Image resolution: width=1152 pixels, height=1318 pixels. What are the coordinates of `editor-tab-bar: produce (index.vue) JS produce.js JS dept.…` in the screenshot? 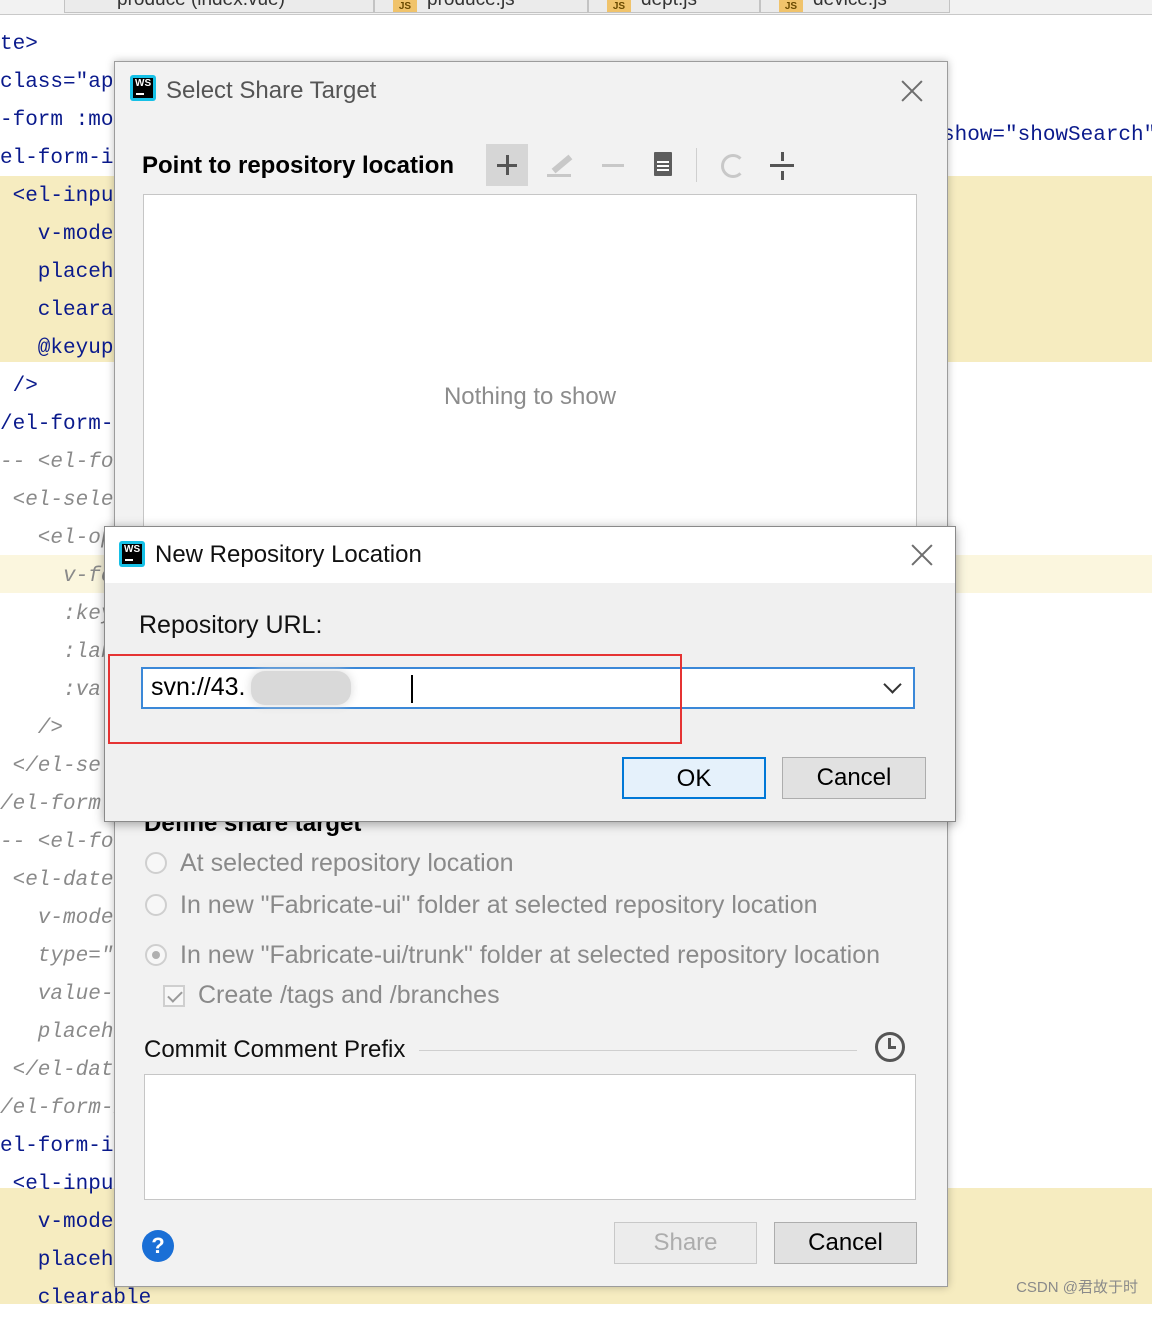 It's located at (576, 7).